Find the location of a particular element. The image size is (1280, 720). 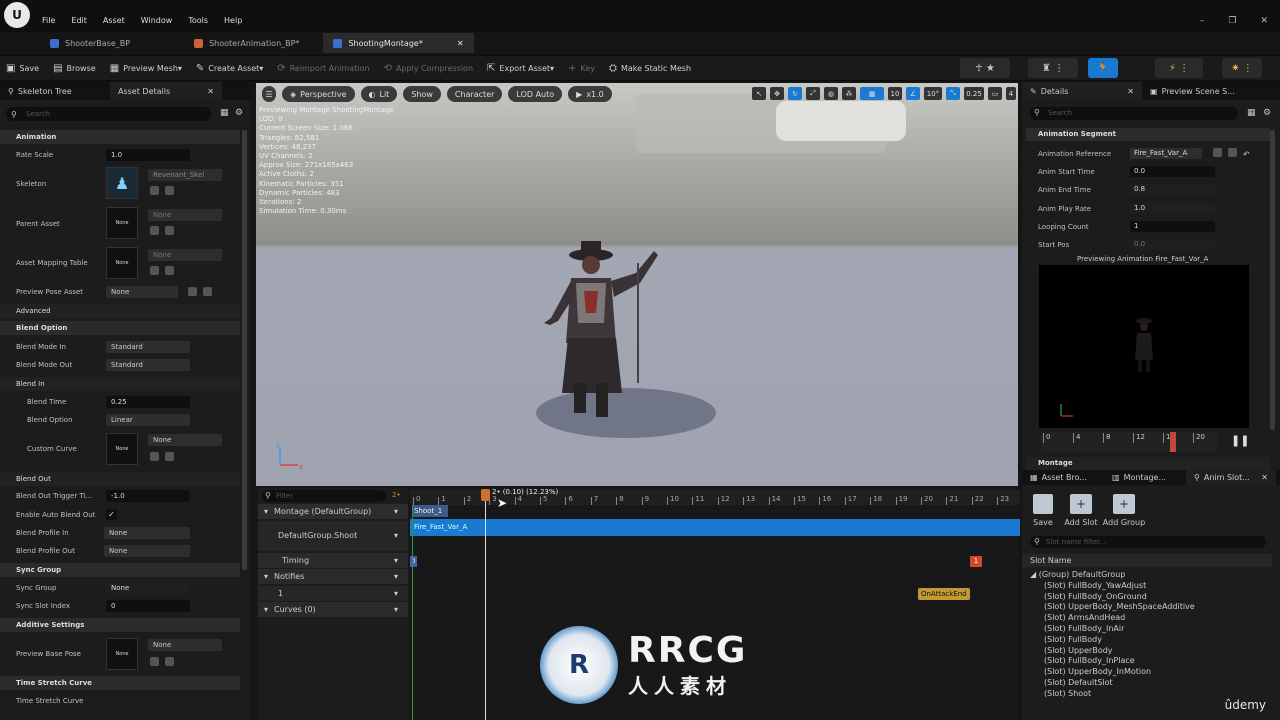

section-blend-out: Blend Out is located at coordinates (120, 479).